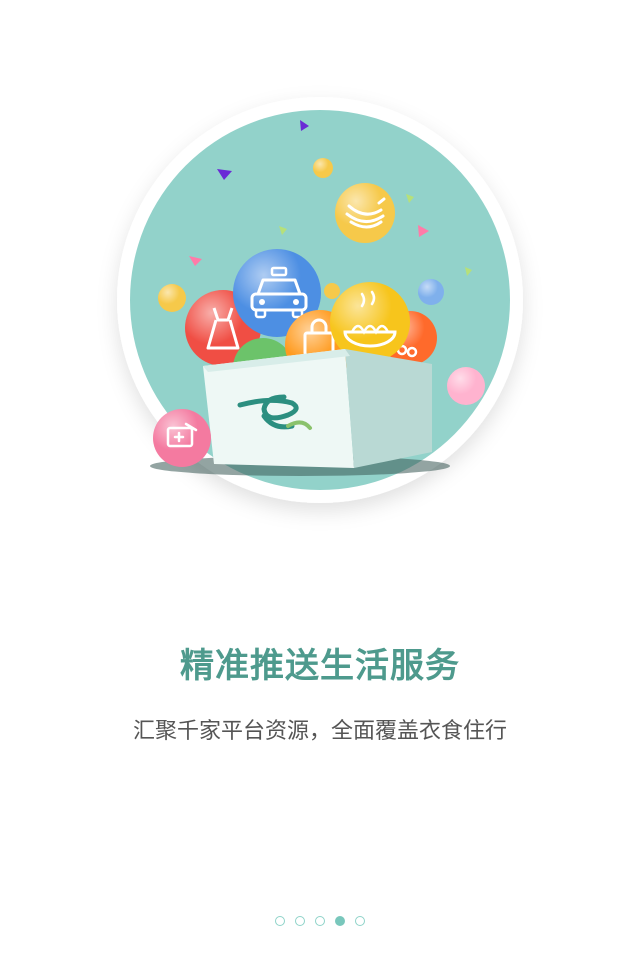 This screenshot has height=960, width=640. What do you see at coordinates (365, 213) in the screenshot?
I see `banana-icon` at bounding box center [365, 213].